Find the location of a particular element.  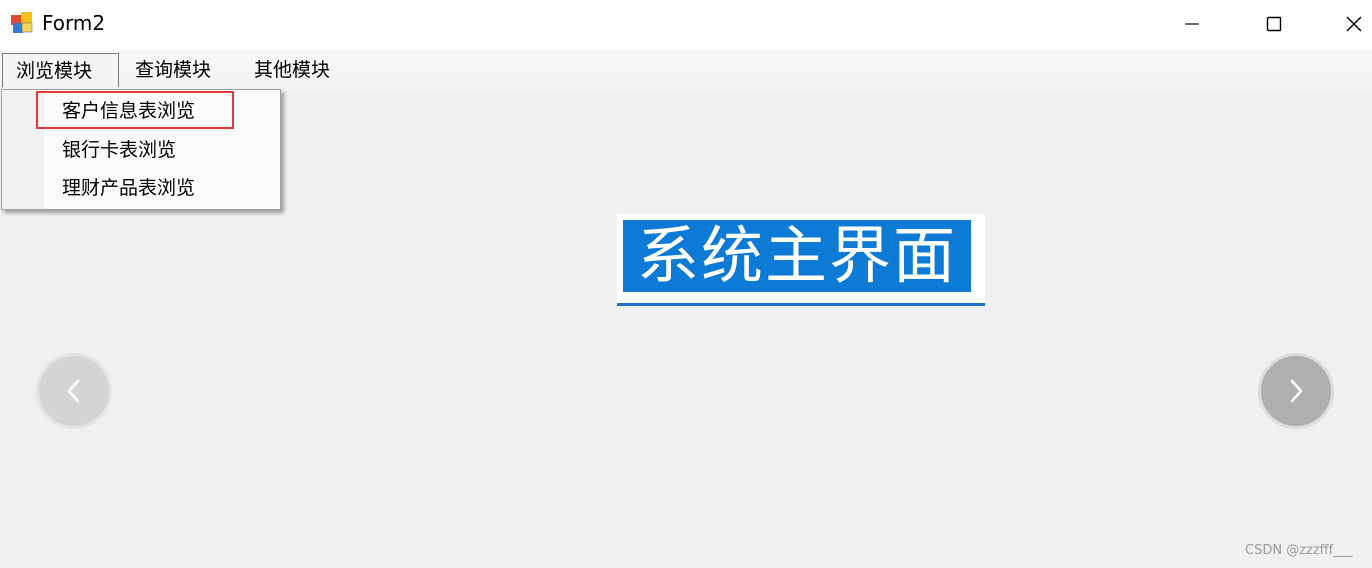

watermark-text: CSDN @zzzfff___ is located at coordinates (1299, 550).